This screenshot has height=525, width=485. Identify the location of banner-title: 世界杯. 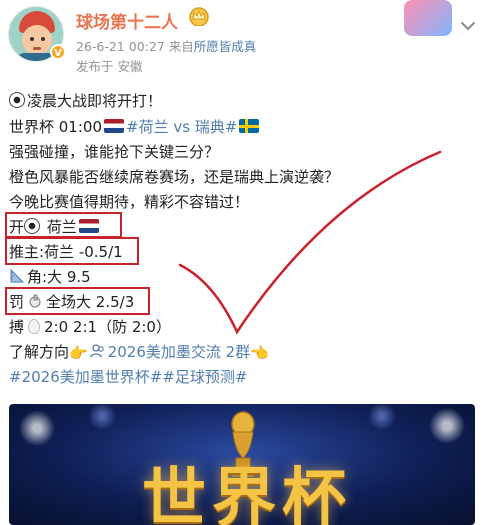
(247, 493).